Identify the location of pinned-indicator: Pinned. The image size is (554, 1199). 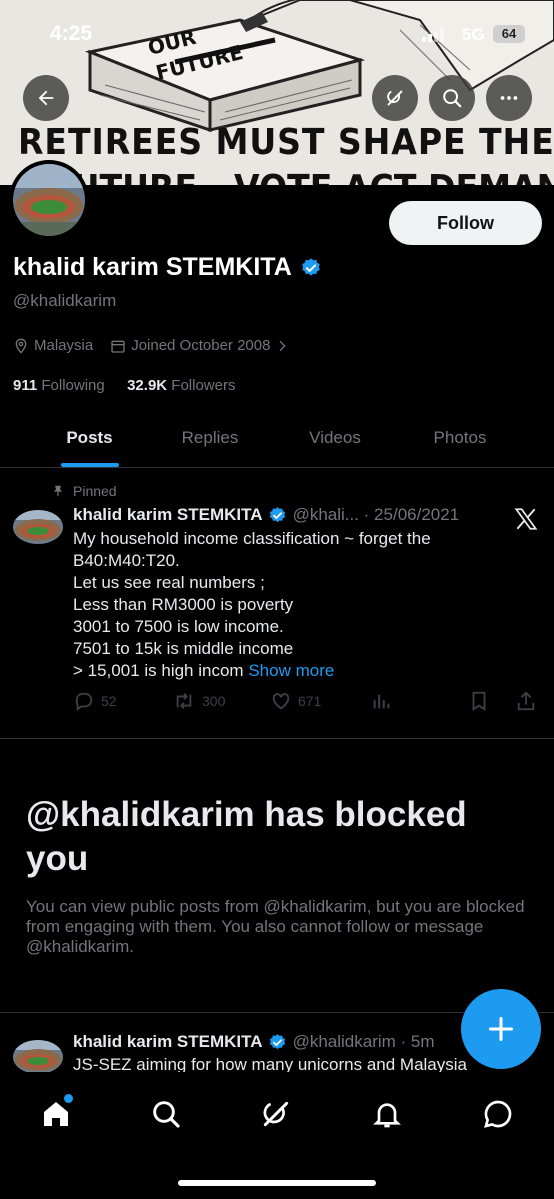
(84, 491).